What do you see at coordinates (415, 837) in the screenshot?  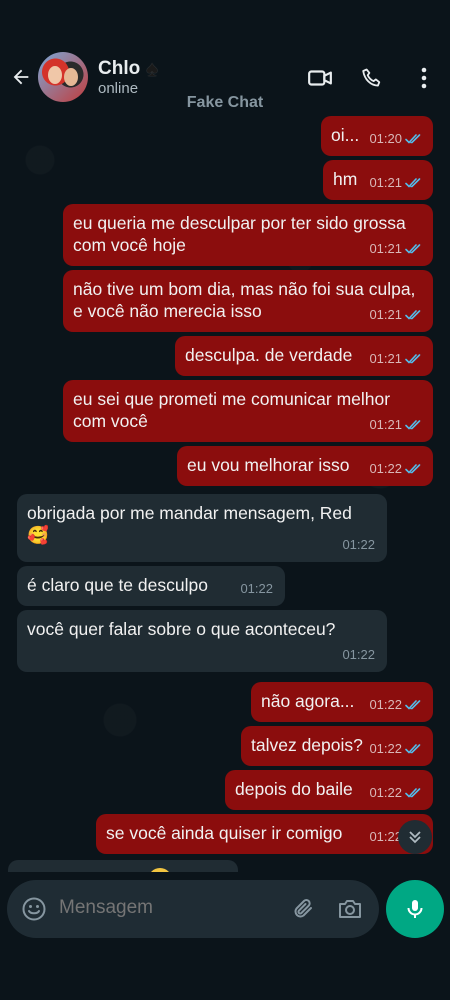 I see `scroll-down-icon` at bounding box center [415, 837].